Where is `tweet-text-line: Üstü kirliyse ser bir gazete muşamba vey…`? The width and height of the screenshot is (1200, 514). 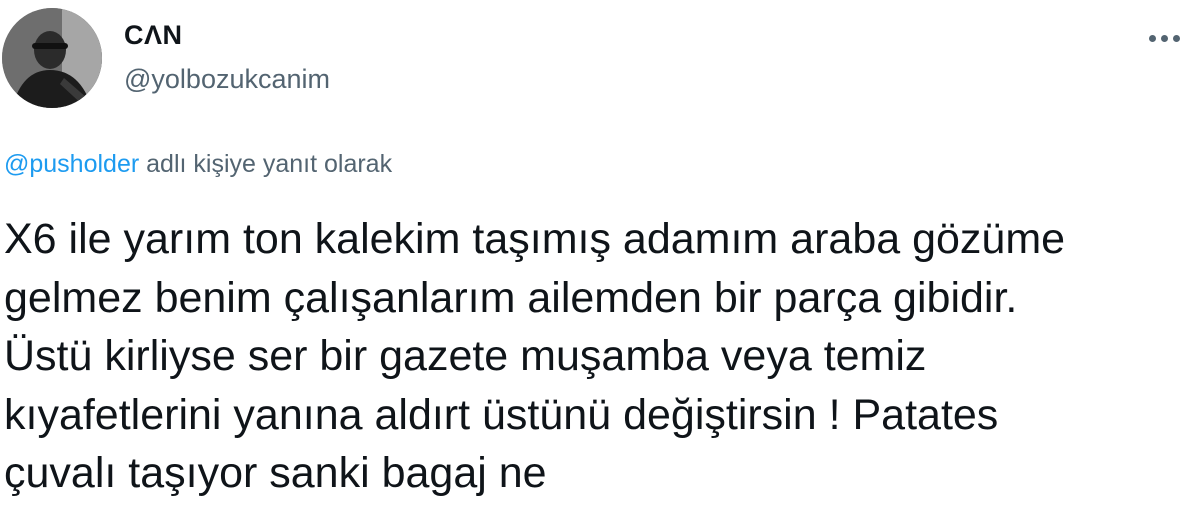
tweet-text-line: Üstü kirliyse ser bir gazete muşamba vey… is located at coordinates (465, 356).